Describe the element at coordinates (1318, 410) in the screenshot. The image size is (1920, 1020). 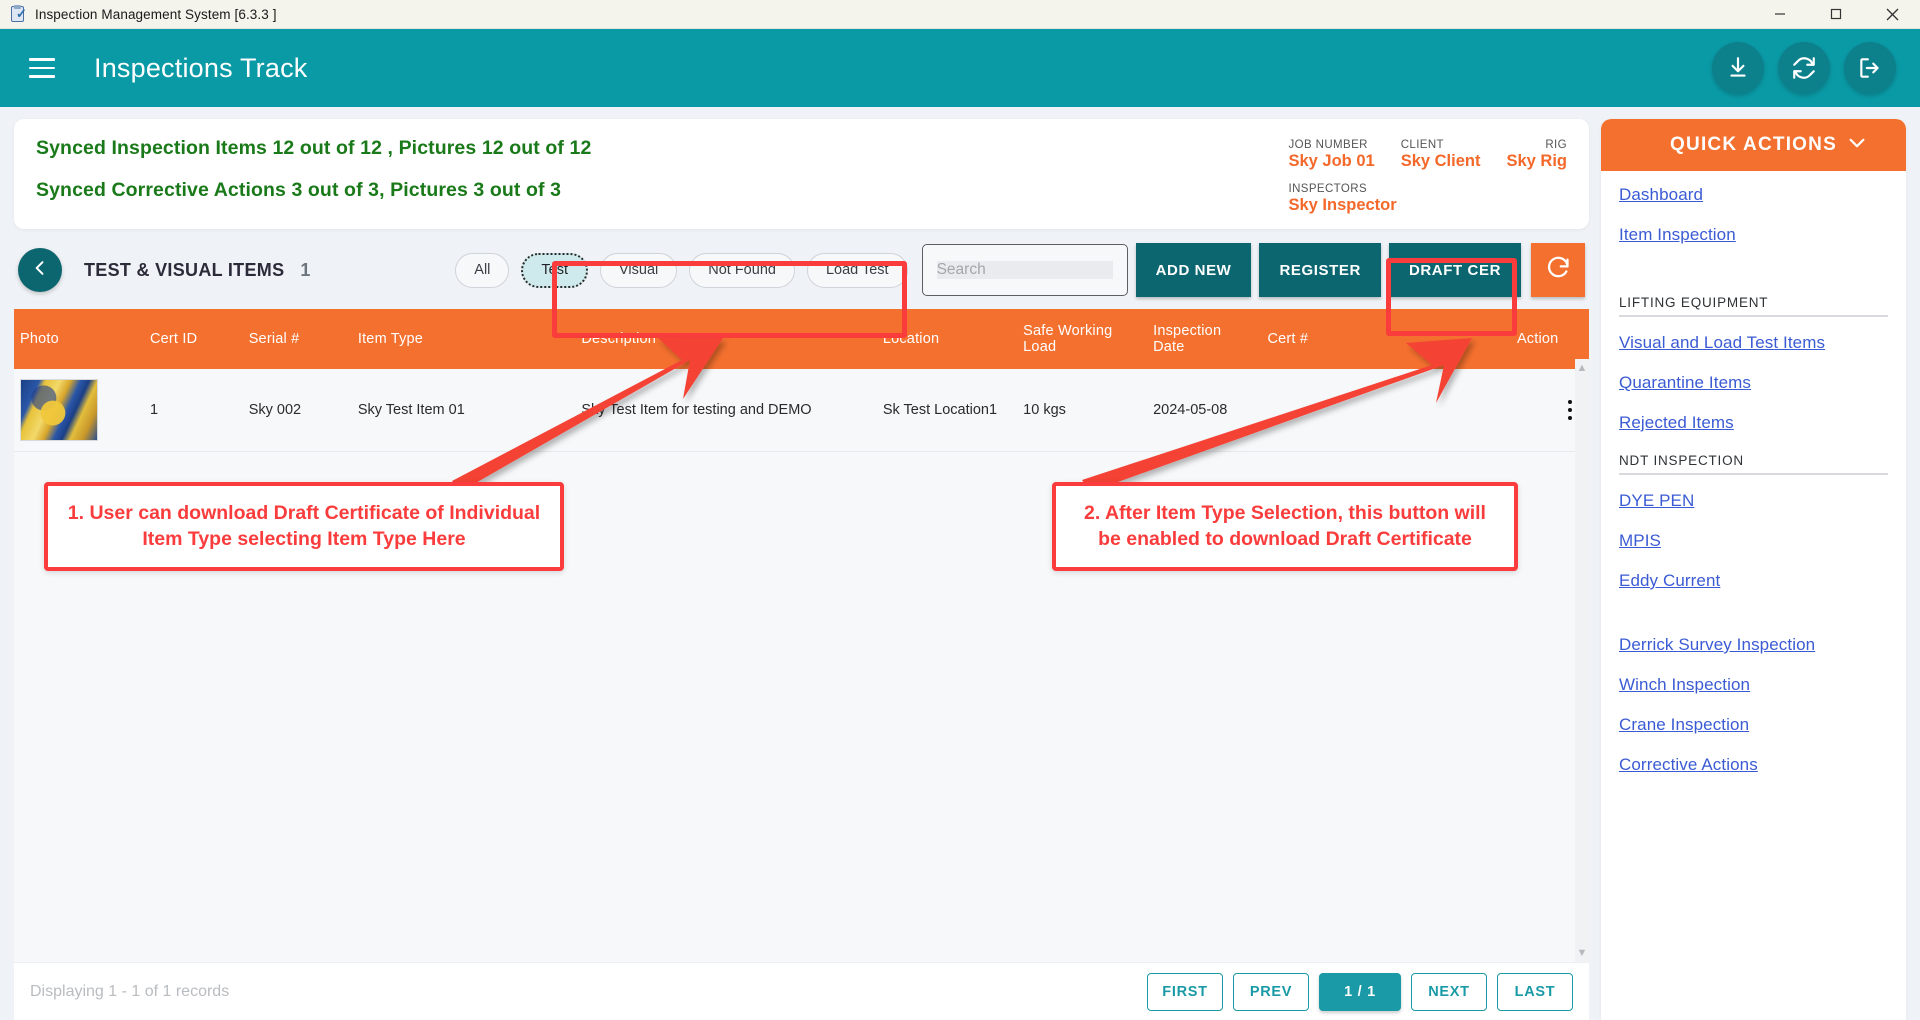
I see `cell-cert-no` at that location.